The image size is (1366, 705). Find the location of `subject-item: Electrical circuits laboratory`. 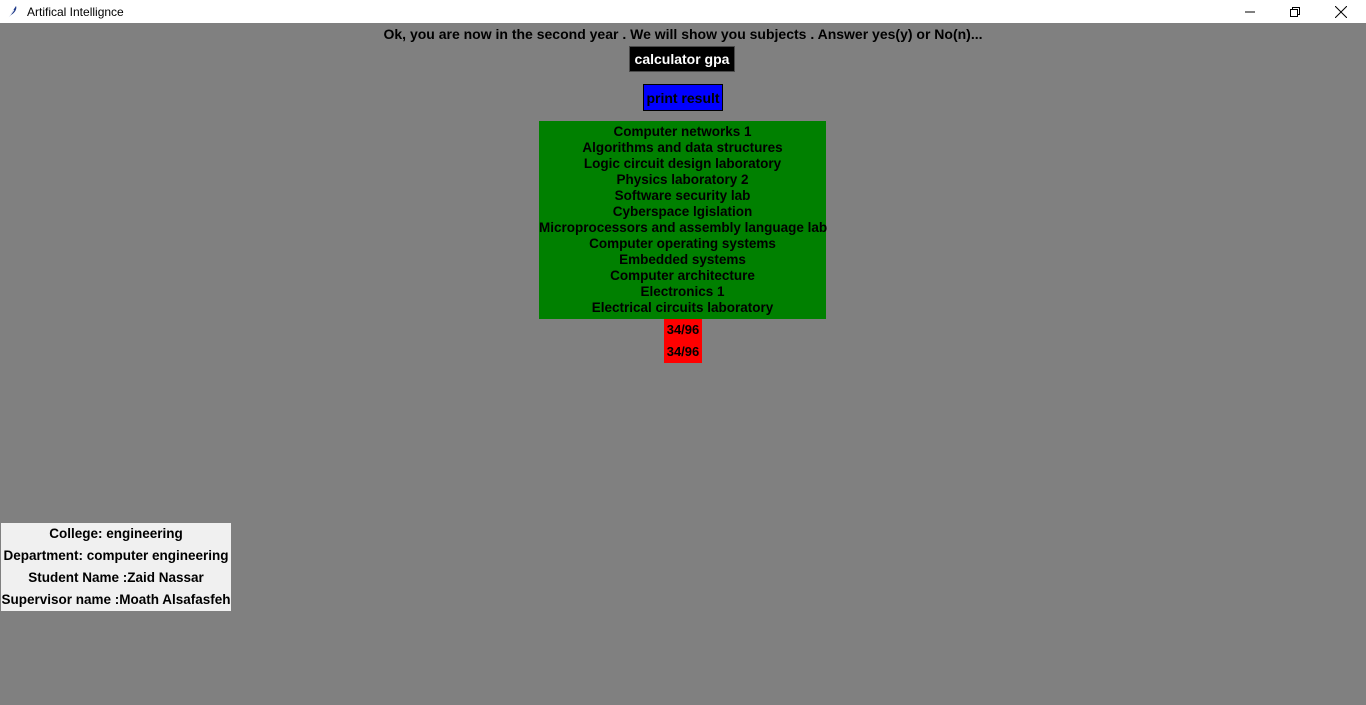

subject-item: Electrical circuits laboratory is located at coordinates (682, 307).